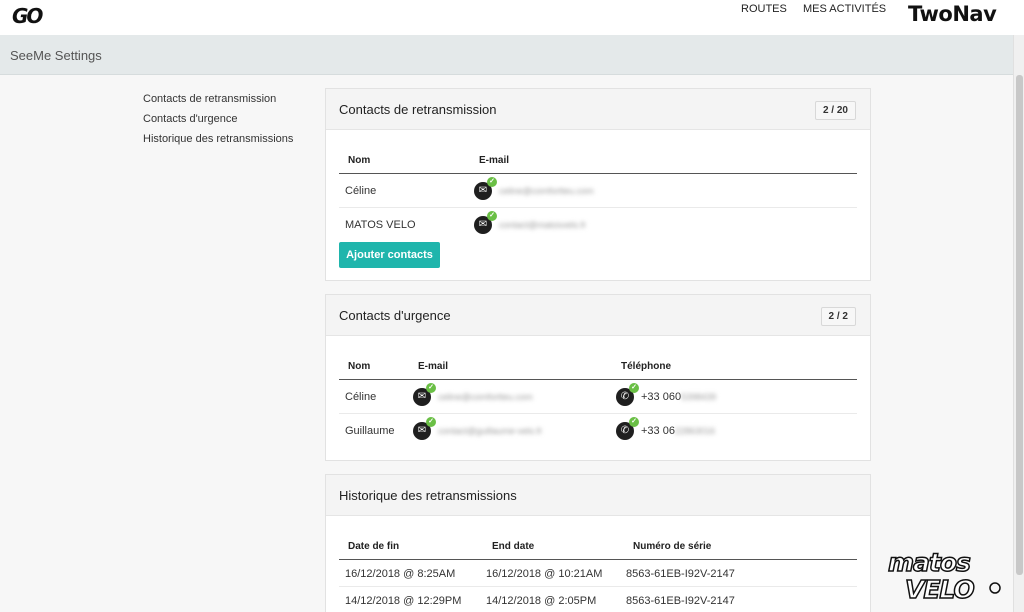 Image resolution: width=1024 pixels, height=612 pixels. Describe the element at coordinates (672, 546) in the screenshot. I see `column-header-serial: Numéro de série` at that location.